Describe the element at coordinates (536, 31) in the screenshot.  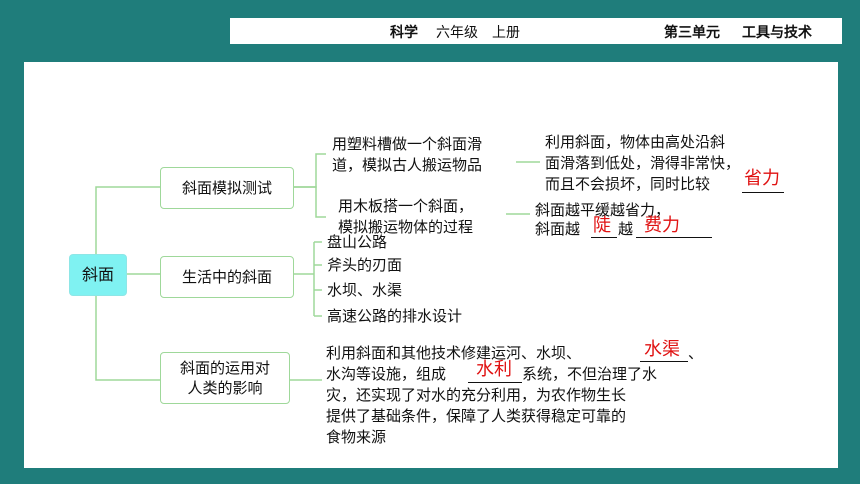
I see `header-bar: 科学 六年级 上册 第三单元 工具与技术` at that location.